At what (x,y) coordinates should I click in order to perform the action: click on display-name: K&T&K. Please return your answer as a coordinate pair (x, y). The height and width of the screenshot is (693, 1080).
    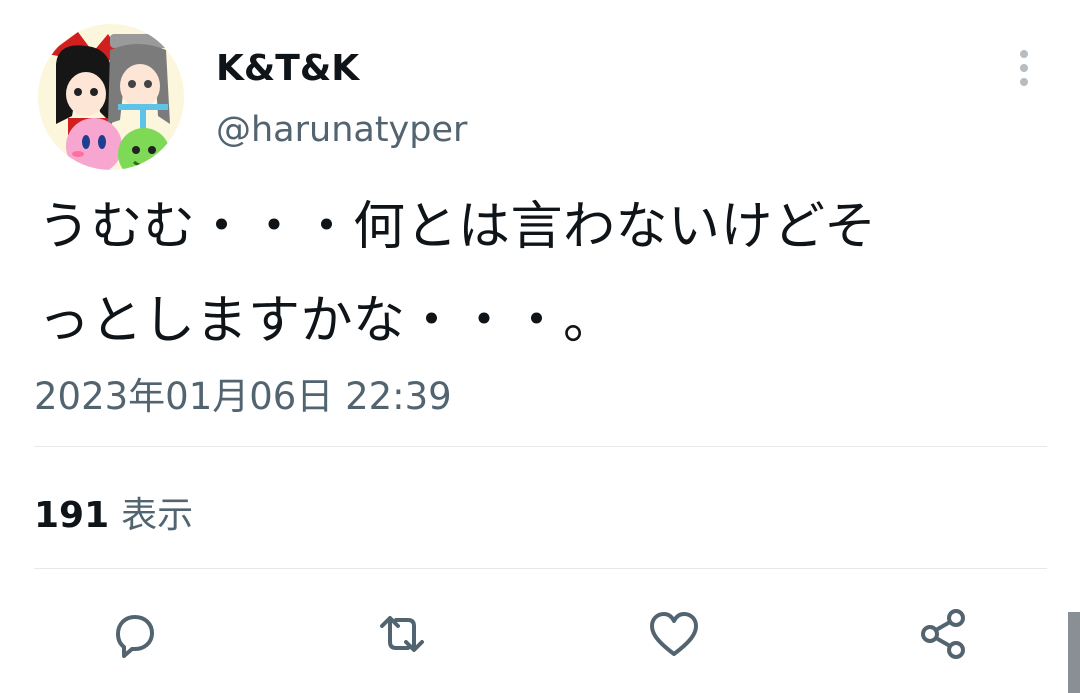
    Looking at the image, I should click on (287, 68).